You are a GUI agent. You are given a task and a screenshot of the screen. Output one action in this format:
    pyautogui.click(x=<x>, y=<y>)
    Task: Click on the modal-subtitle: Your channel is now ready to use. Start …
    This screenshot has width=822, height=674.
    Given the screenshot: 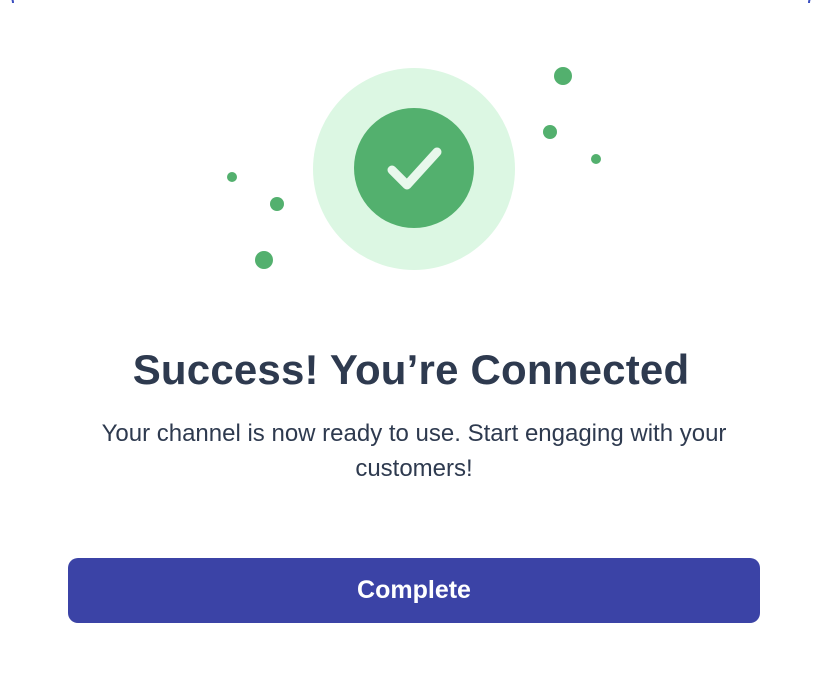 What is the action you would take?
    pyautogui.click(x=414, y=451)
    